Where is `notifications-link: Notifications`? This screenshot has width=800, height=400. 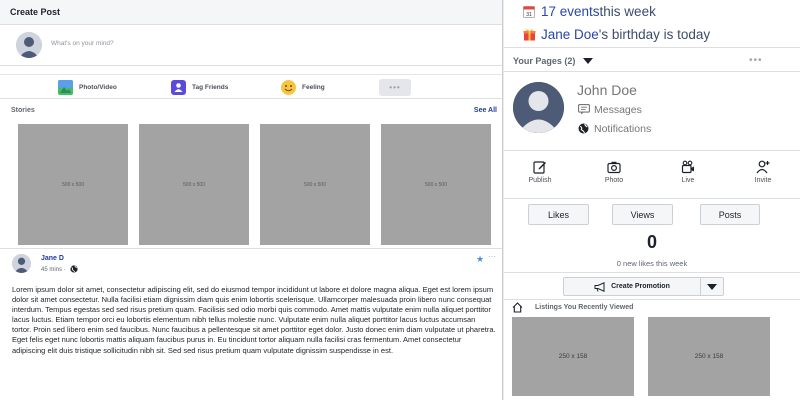
notifications-link: Notifications is located at coordinates (614, 128).